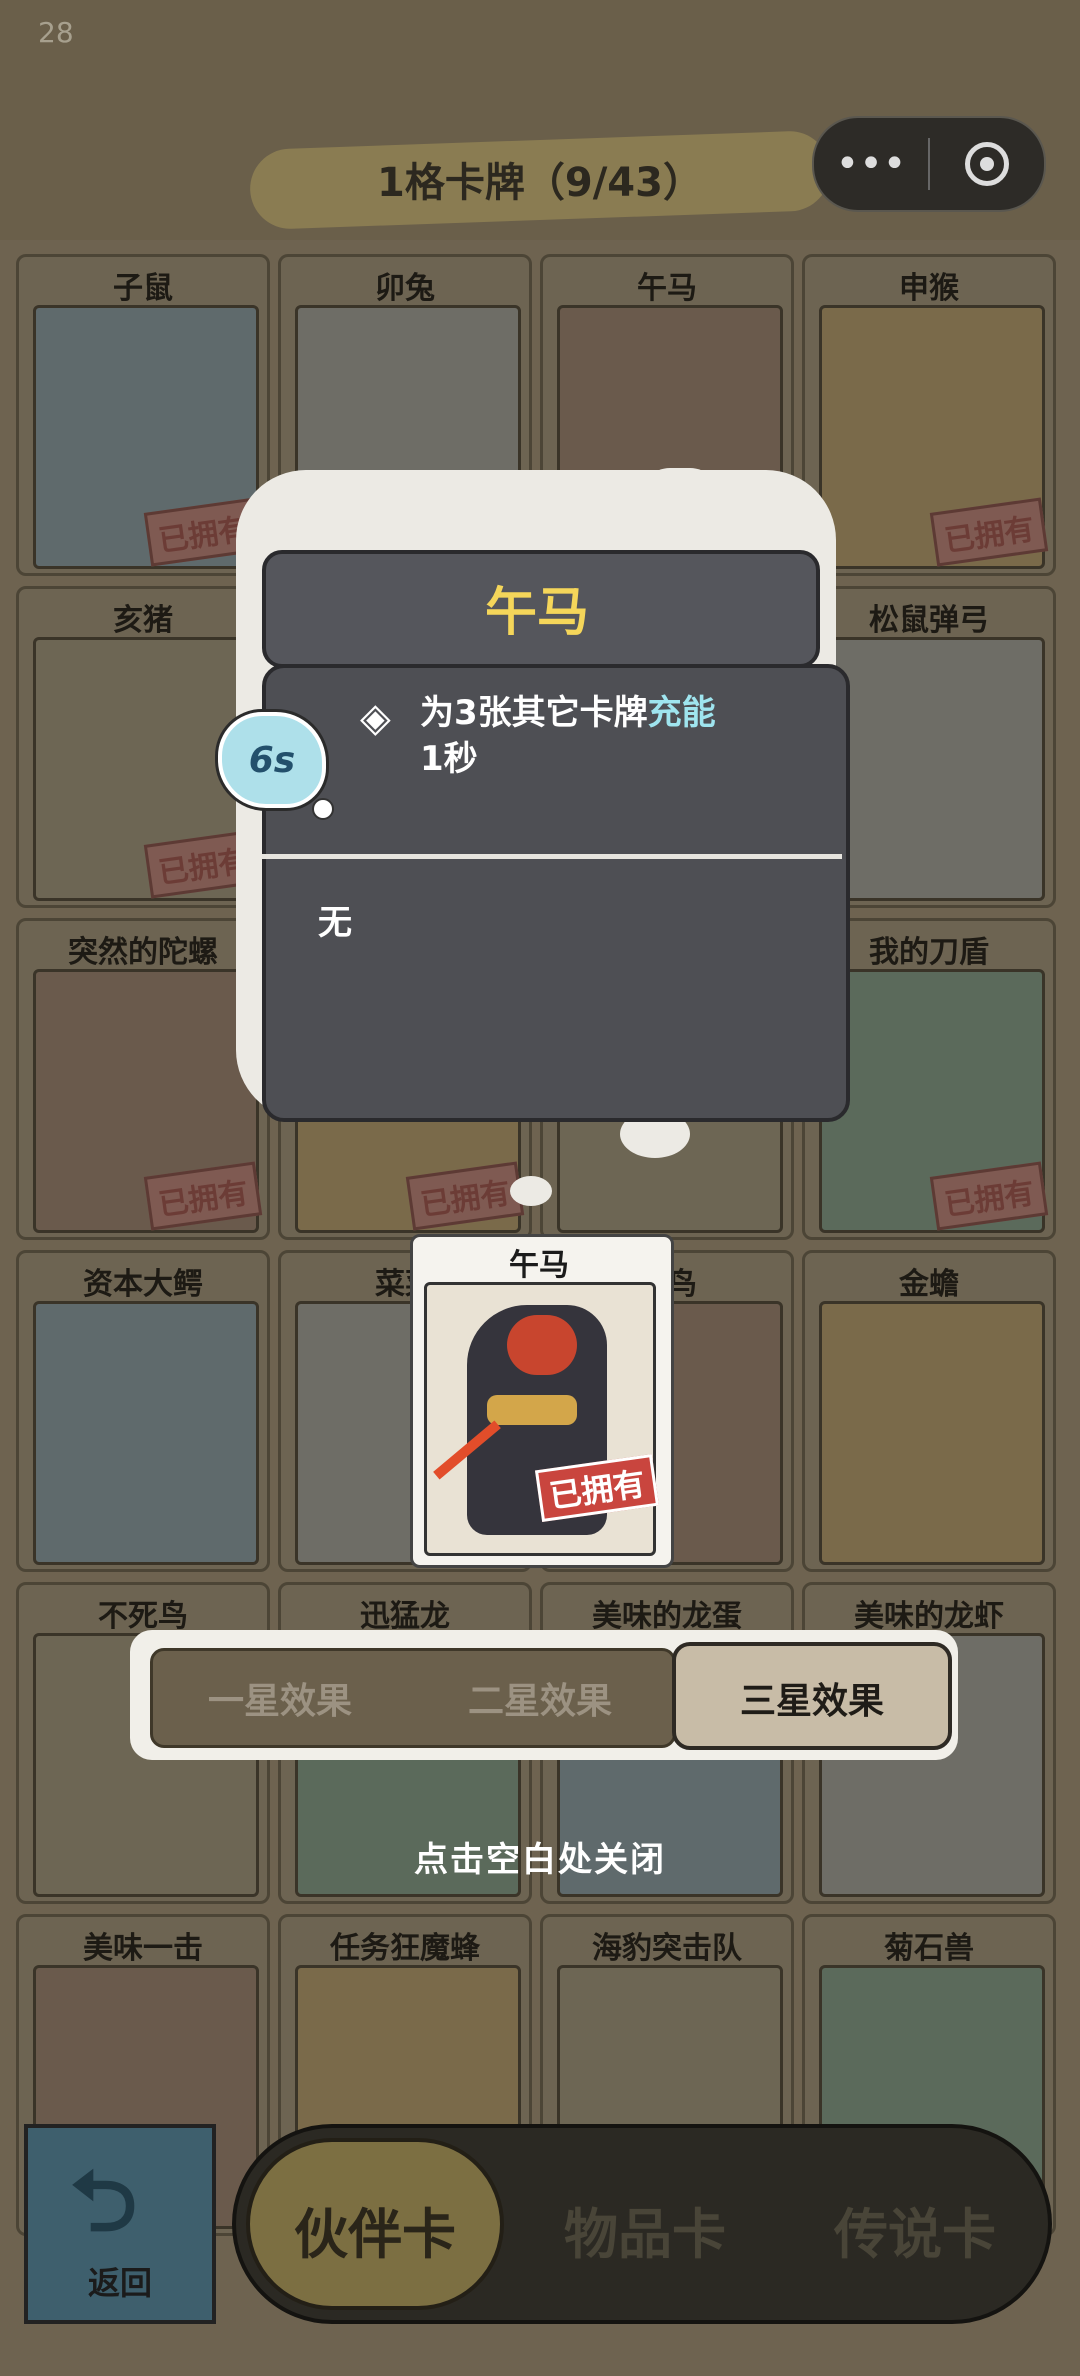  I want to click on card-tile: 金蟾, so click(929, 1411).